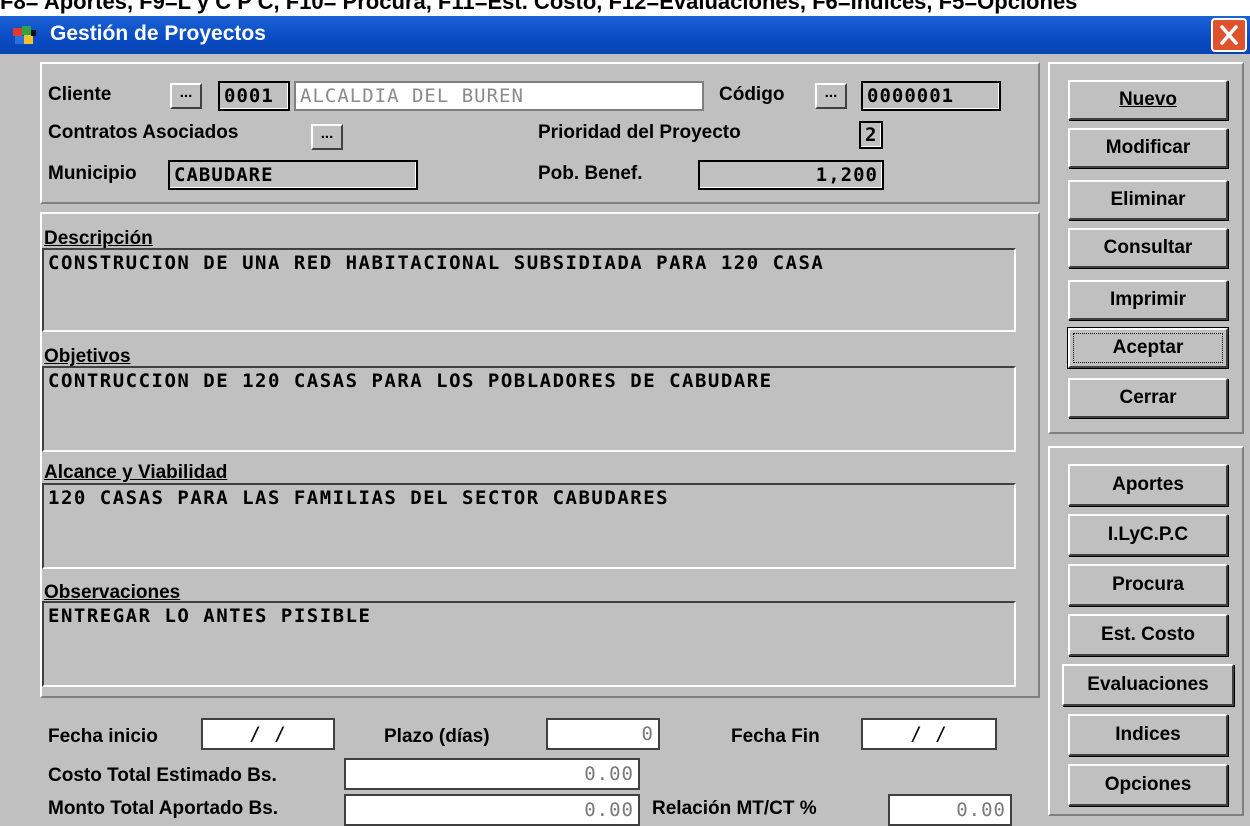 This screenshot has height=826, width=1250. I want to click on app-icon, so click(24, 35).